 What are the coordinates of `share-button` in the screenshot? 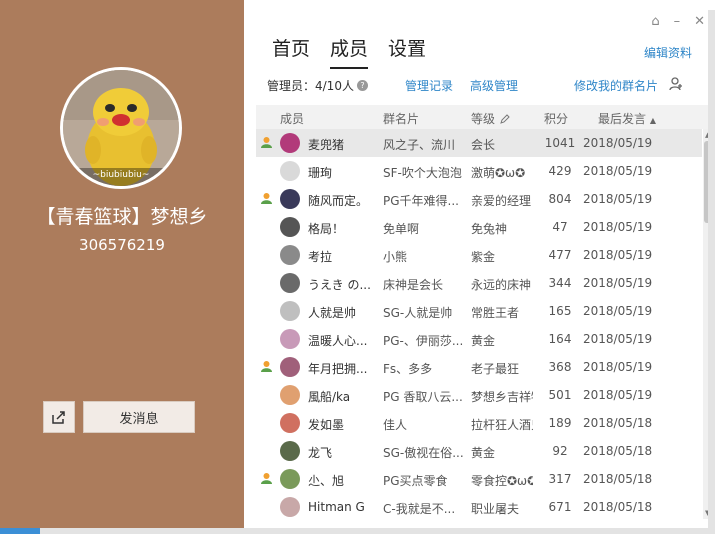 It's located at (59, 417).